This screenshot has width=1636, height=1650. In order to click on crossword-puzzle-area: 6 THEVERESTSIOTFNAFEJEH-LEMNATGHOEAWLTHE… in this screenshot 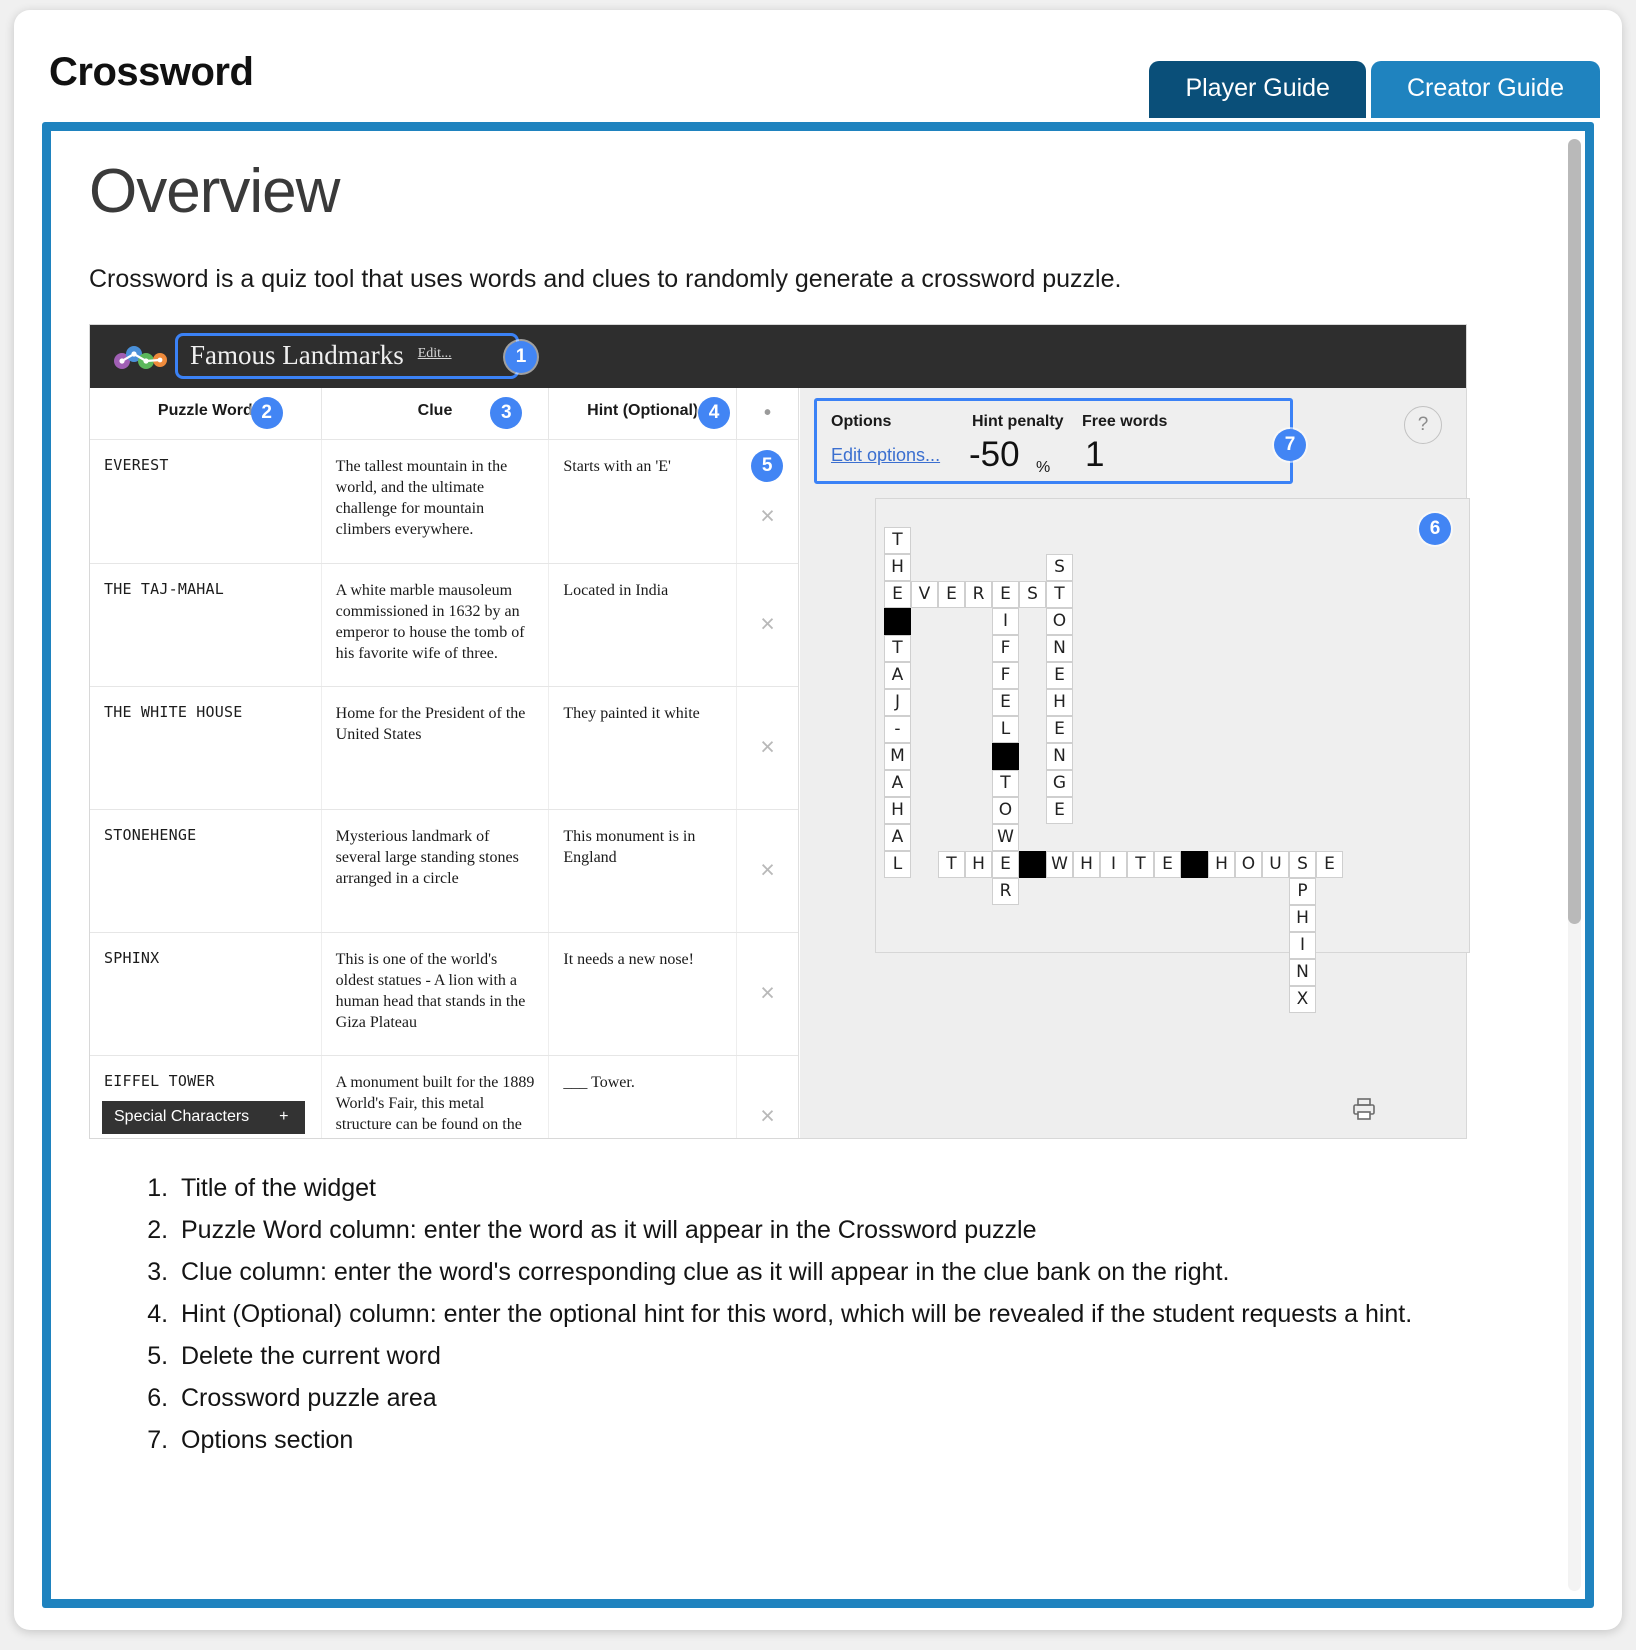, I will do `click(1172, 755)`.